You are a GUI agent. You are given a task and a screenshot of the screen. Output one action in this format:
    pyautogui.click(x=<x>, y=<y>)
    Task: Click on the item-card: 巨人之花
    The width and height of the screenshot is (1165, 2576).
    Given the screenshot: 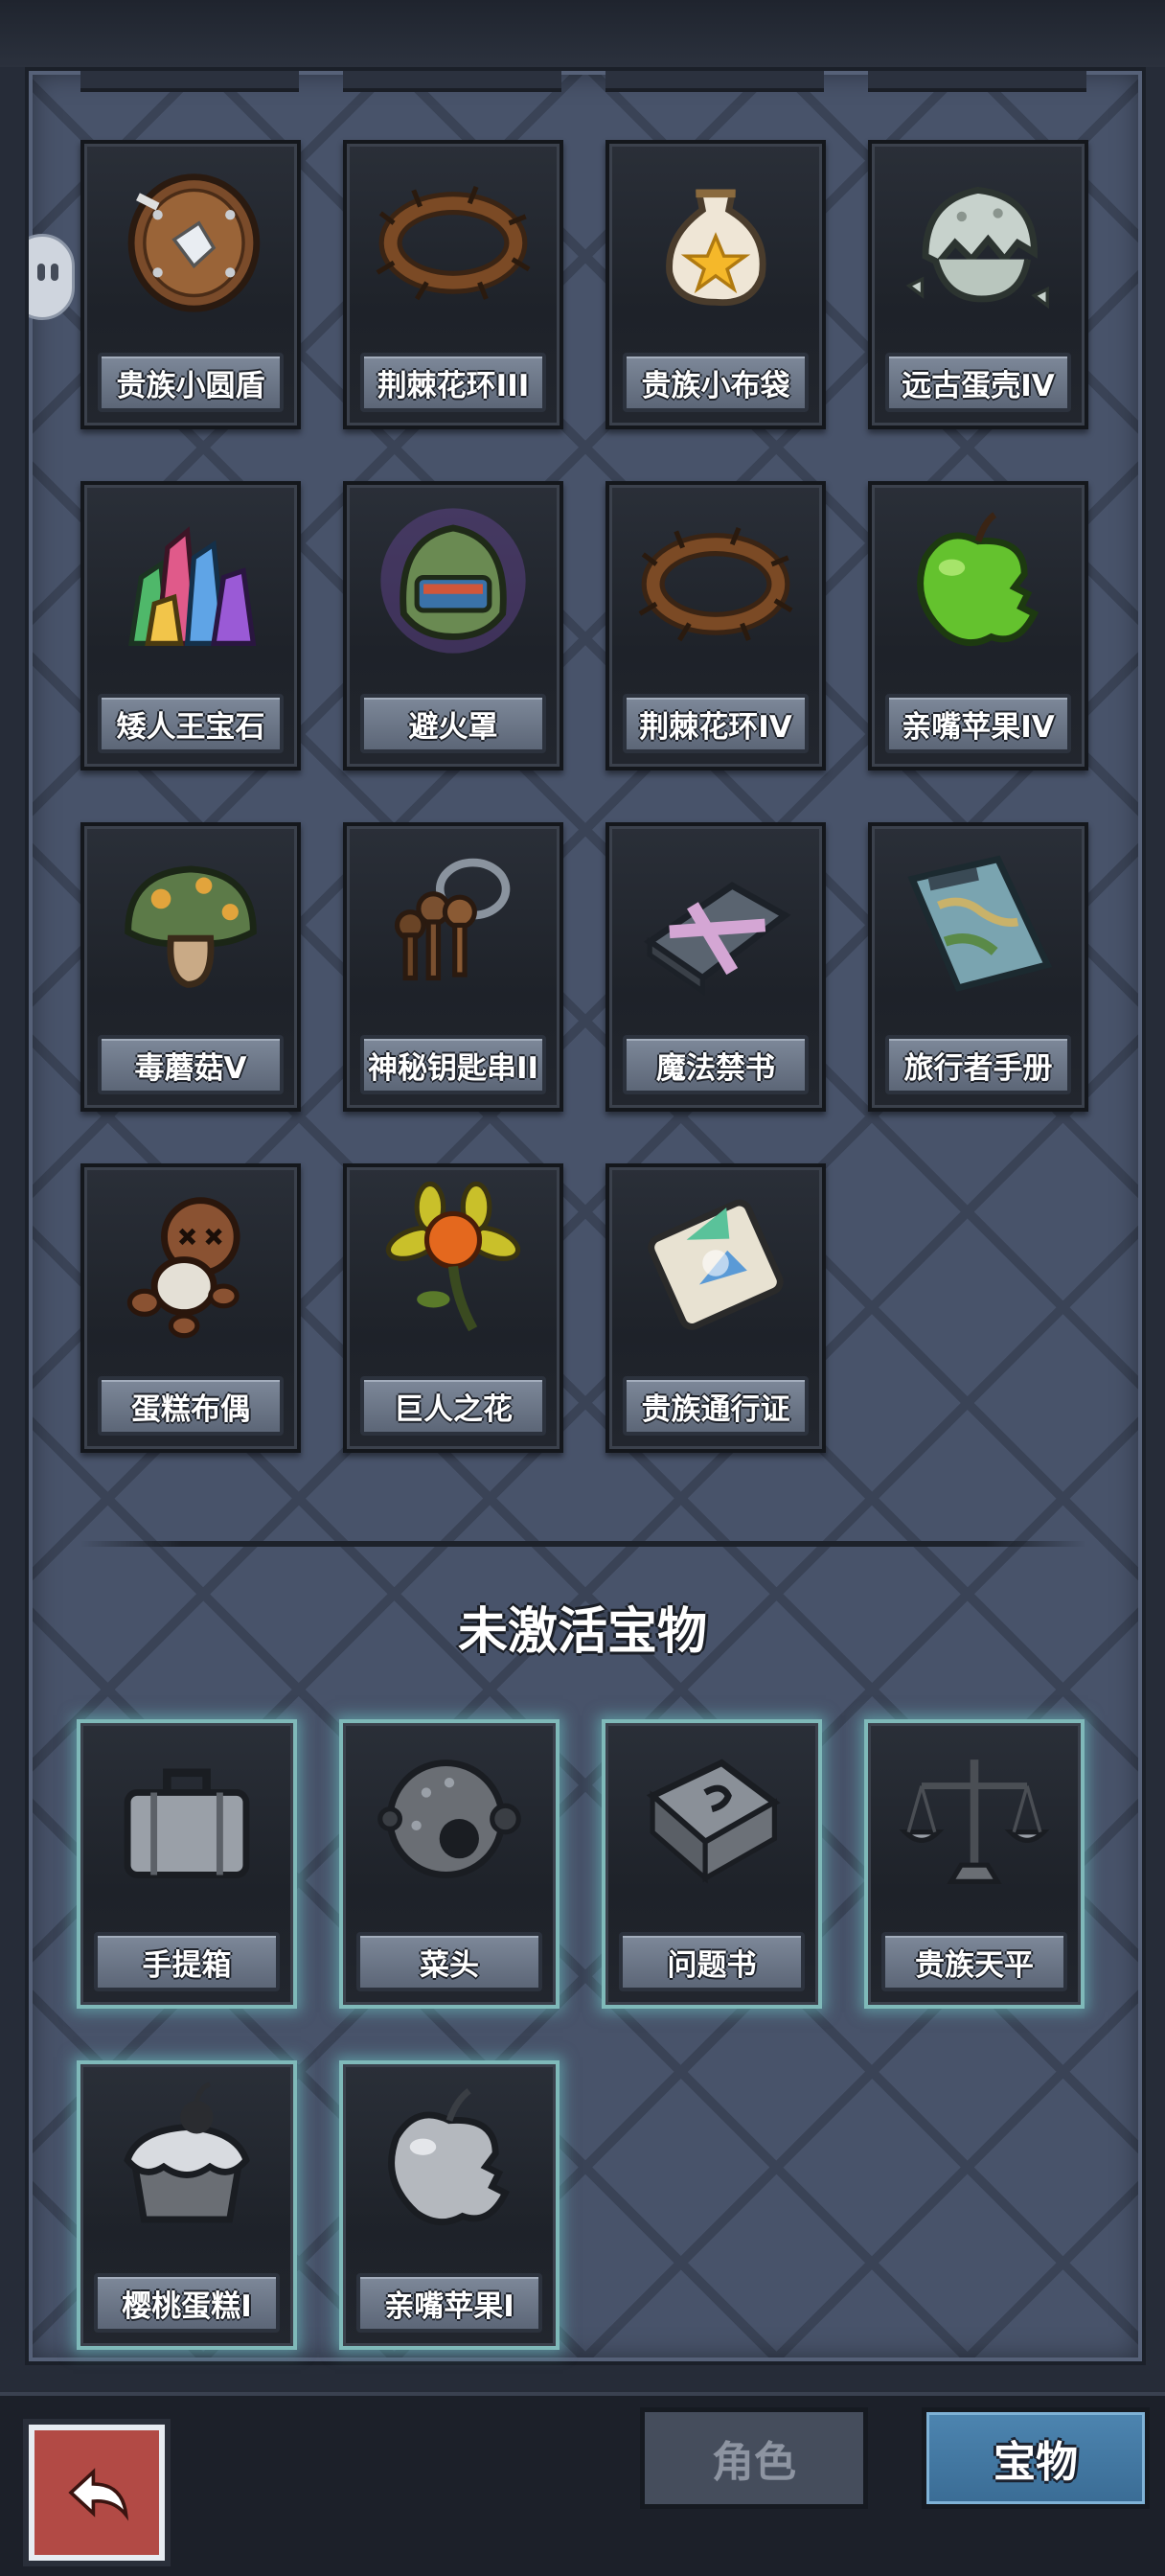 What is the action you would take?
    pyautogui.click(x=453, y=1308)
    